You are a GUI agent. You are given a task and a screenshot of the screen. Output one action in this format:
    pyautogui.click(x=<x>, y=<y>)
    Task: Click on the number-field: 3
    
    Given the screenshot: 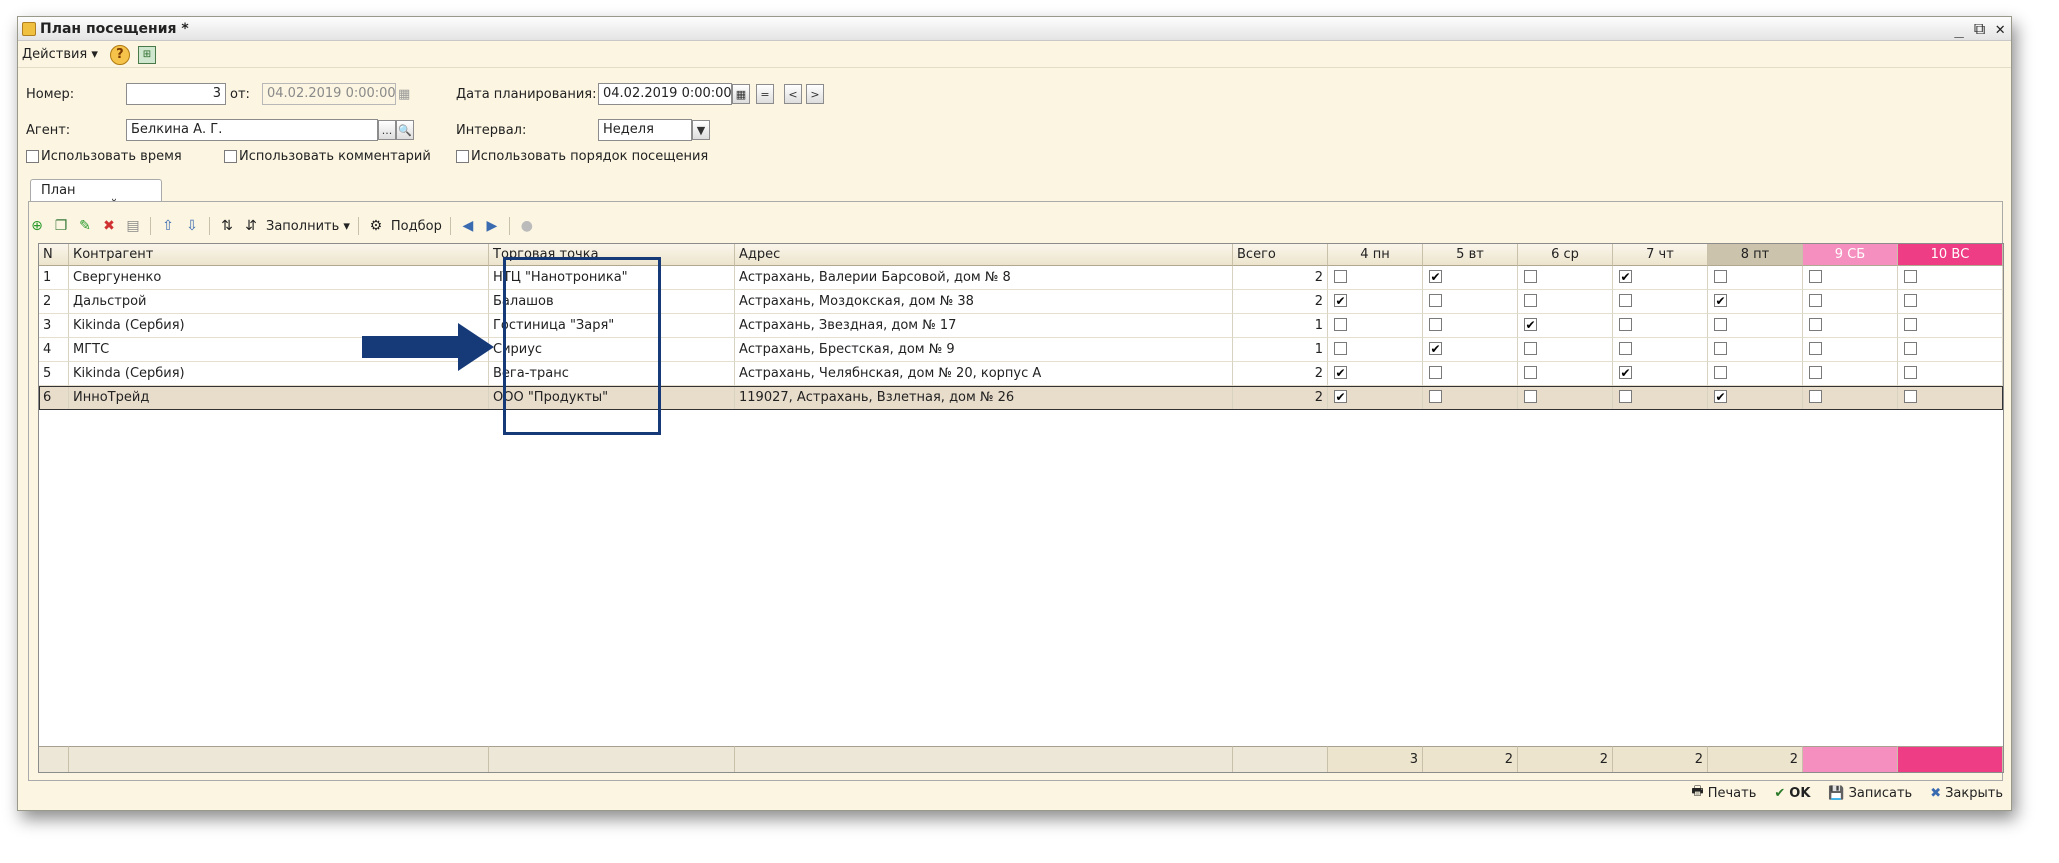 What is the action you would take?
    pyautogui.click(x=176, y=94)
    